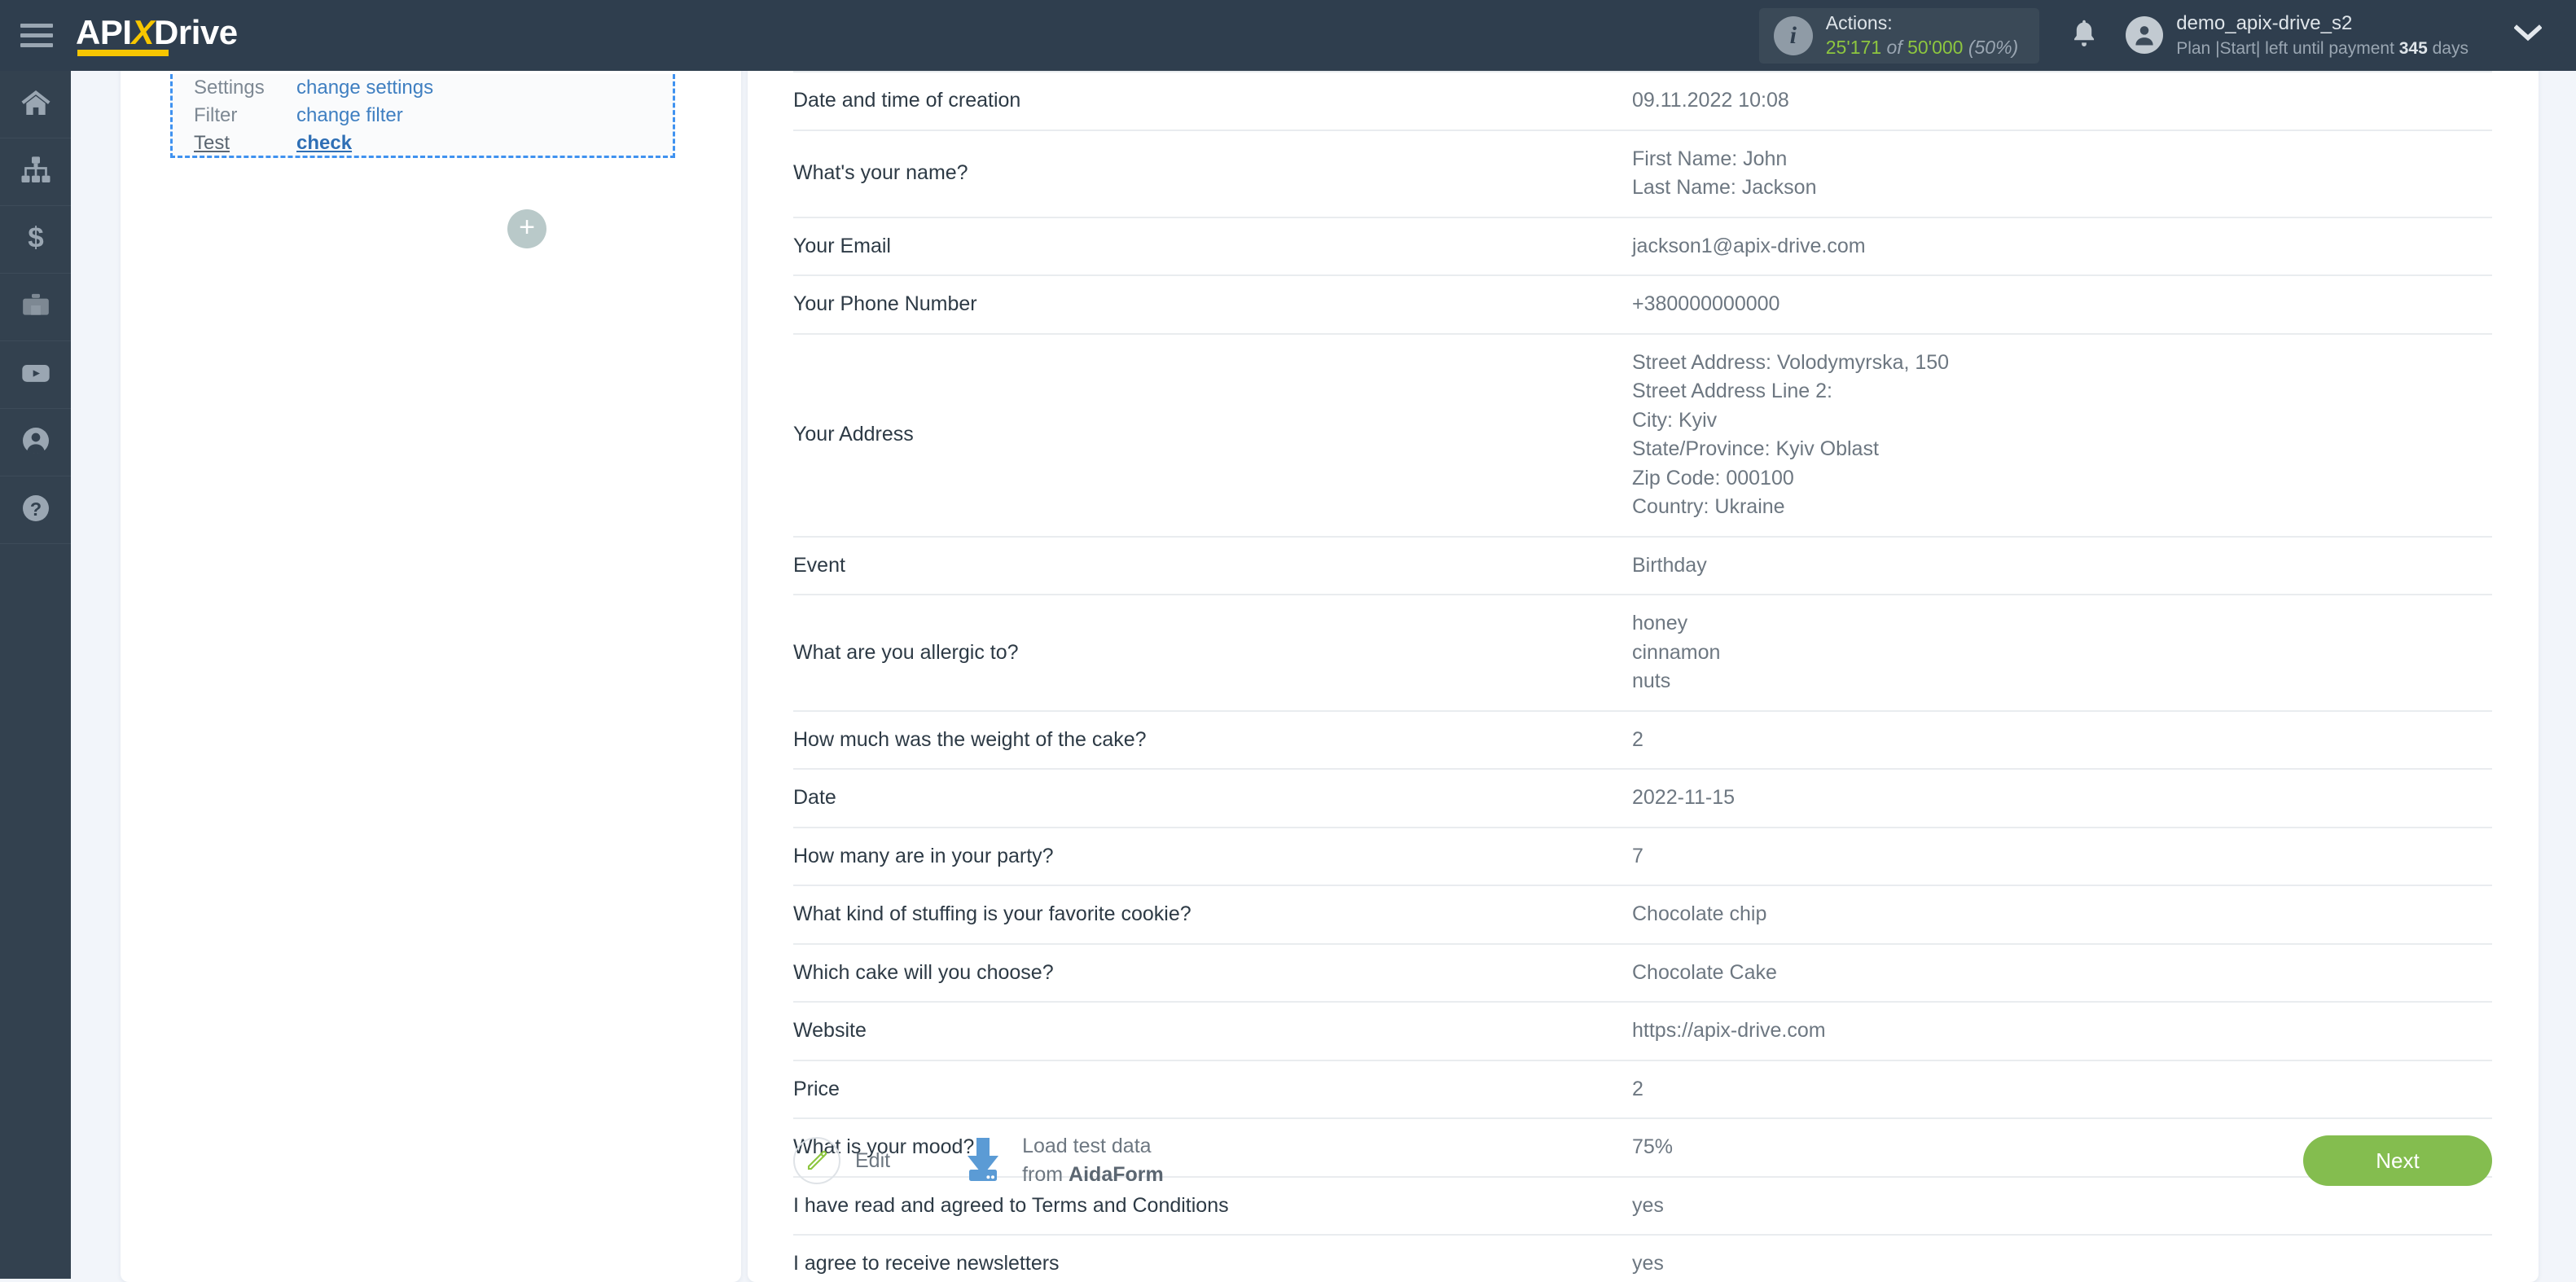 The image size is (2576, 1282). Describe the element at coordinates (1212, 1032) in the screenshot. I see `field-label: Website` at that location.